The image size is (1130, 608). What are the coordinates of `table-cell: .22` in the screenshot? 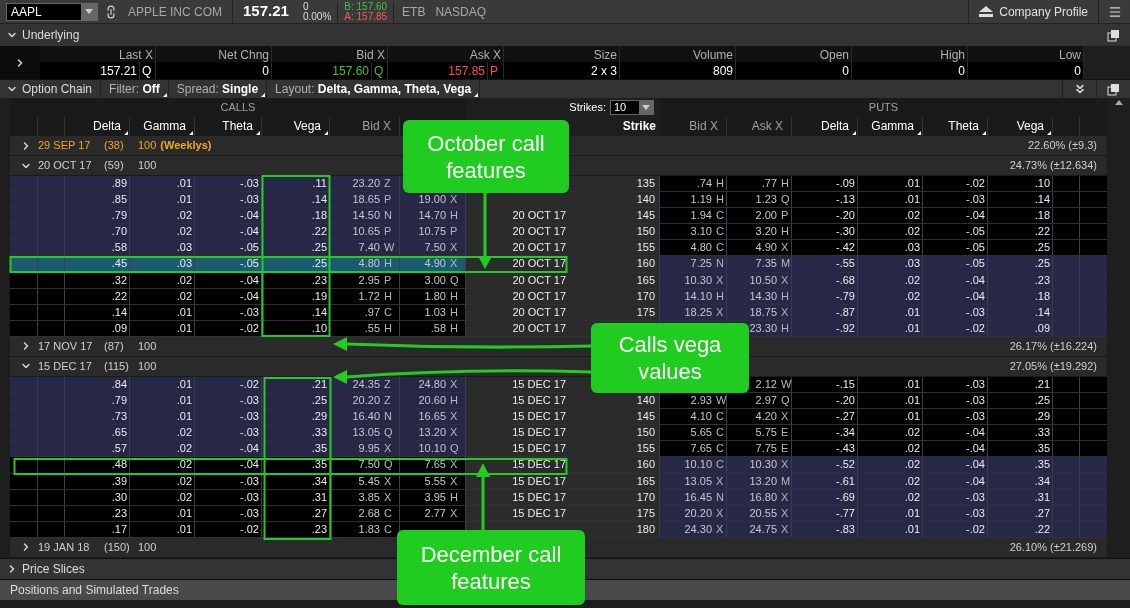 It's located at (97, 296).